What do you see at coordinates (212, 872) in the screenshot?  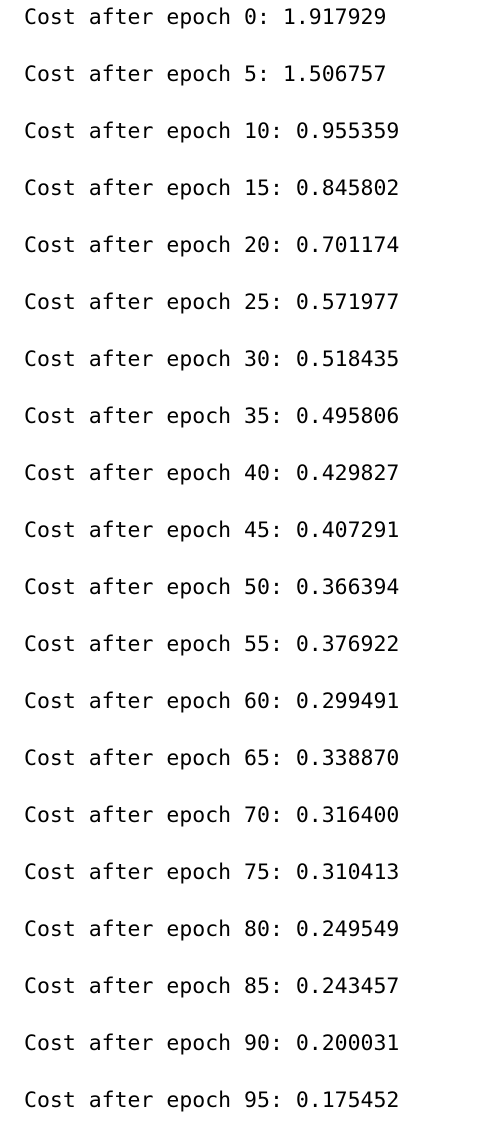 I see `output-line: Cost after epoch 75: 0.310413` at bounding box center [212, 872].